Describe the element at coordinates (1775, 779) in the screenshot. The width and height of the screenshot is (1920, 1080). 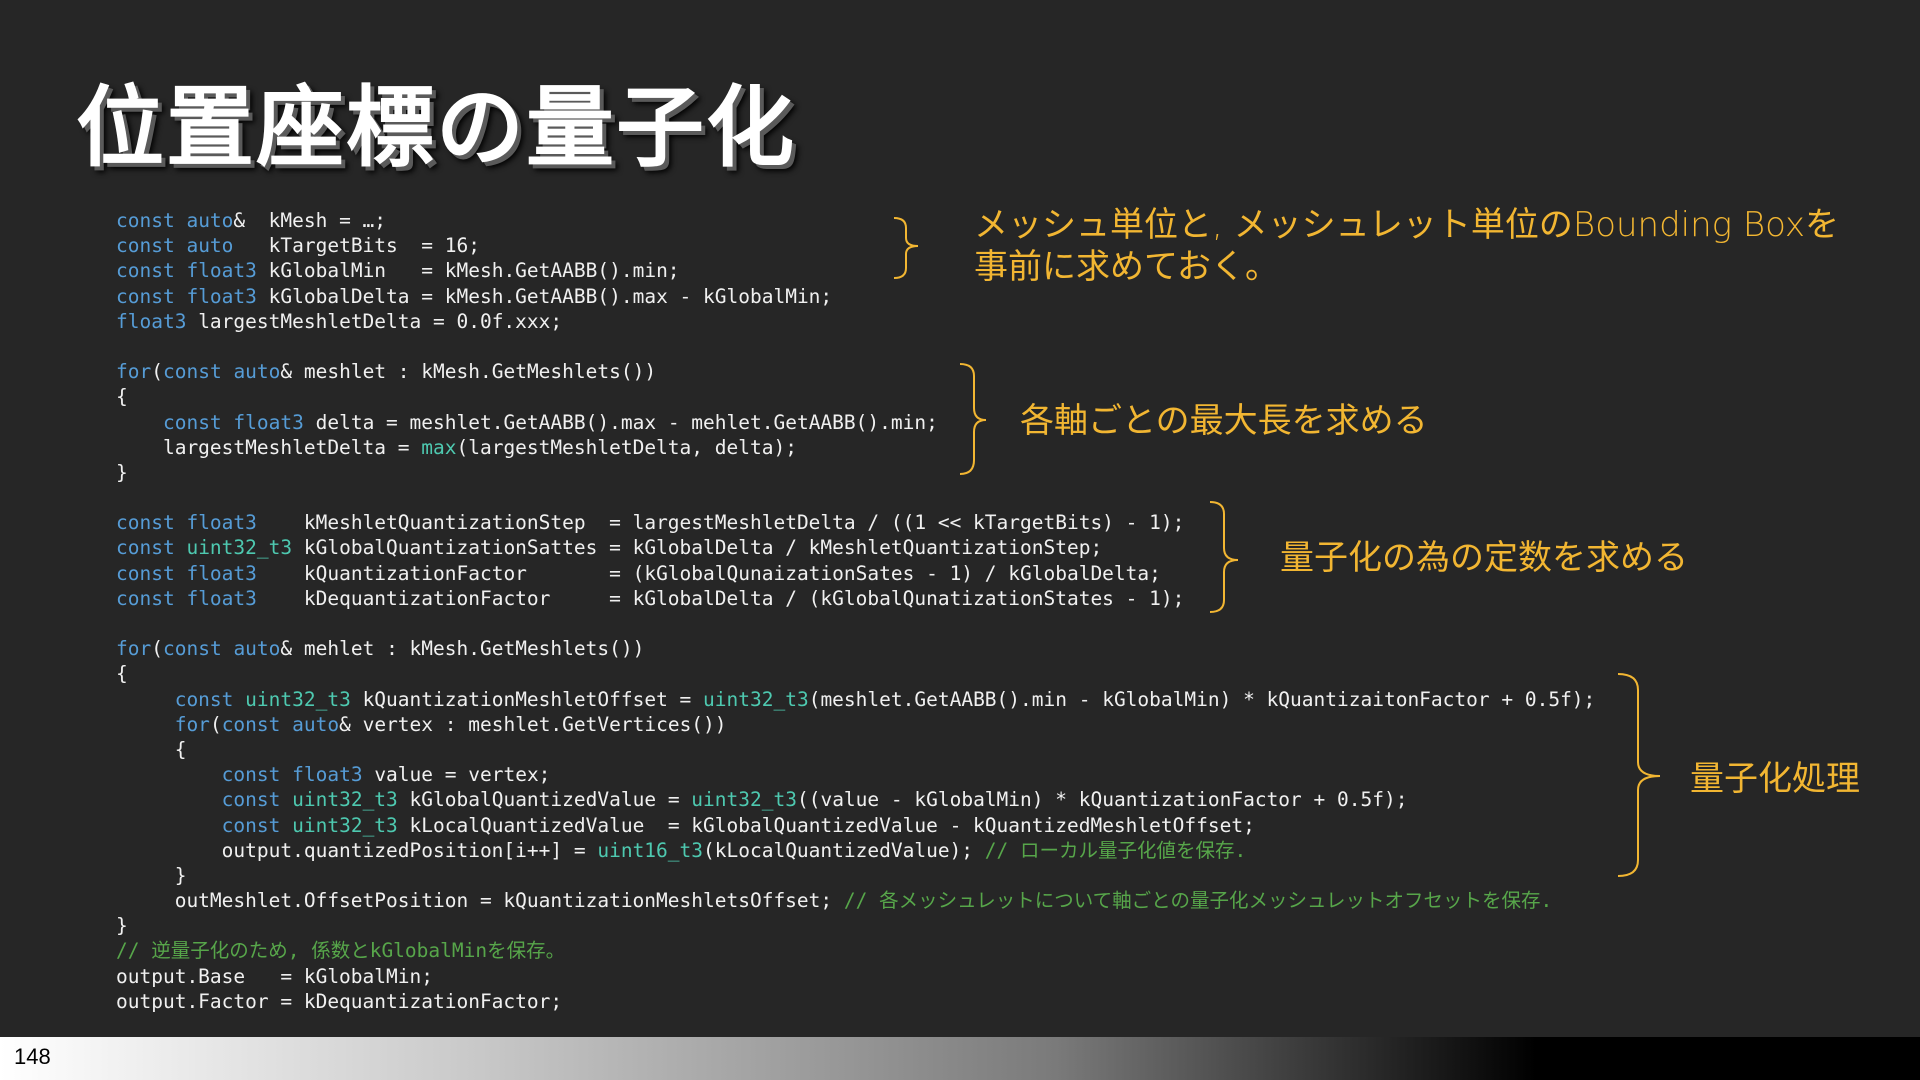
I see `annotation-quantize-process: 量子化処理` at that location.